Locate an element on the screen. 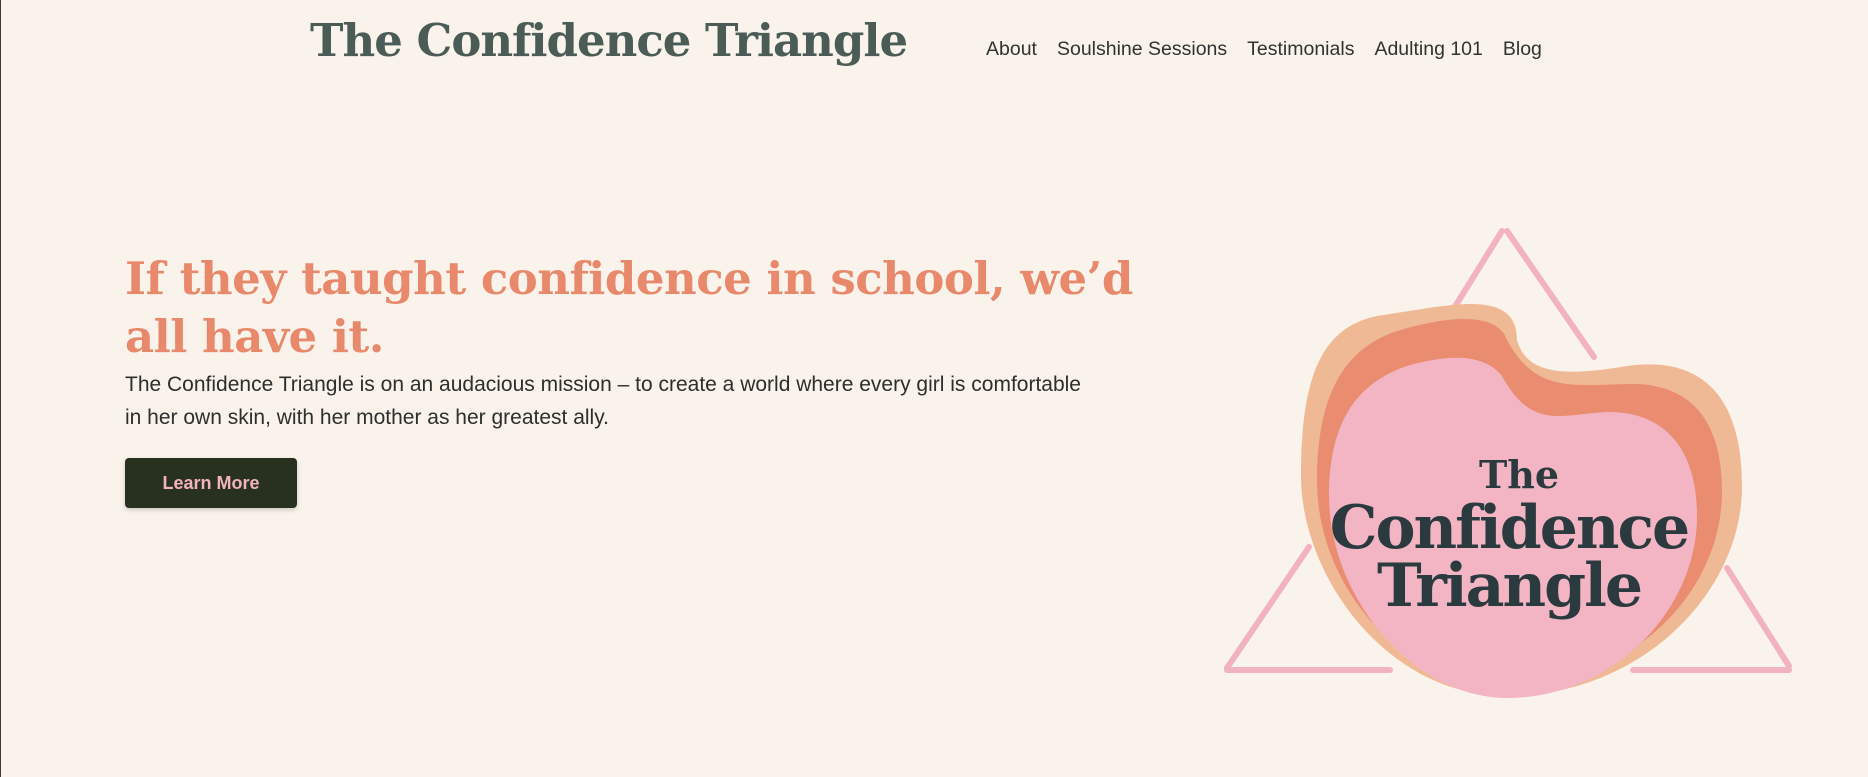  nav-item-about: About is located at coordinates (1011, 49).